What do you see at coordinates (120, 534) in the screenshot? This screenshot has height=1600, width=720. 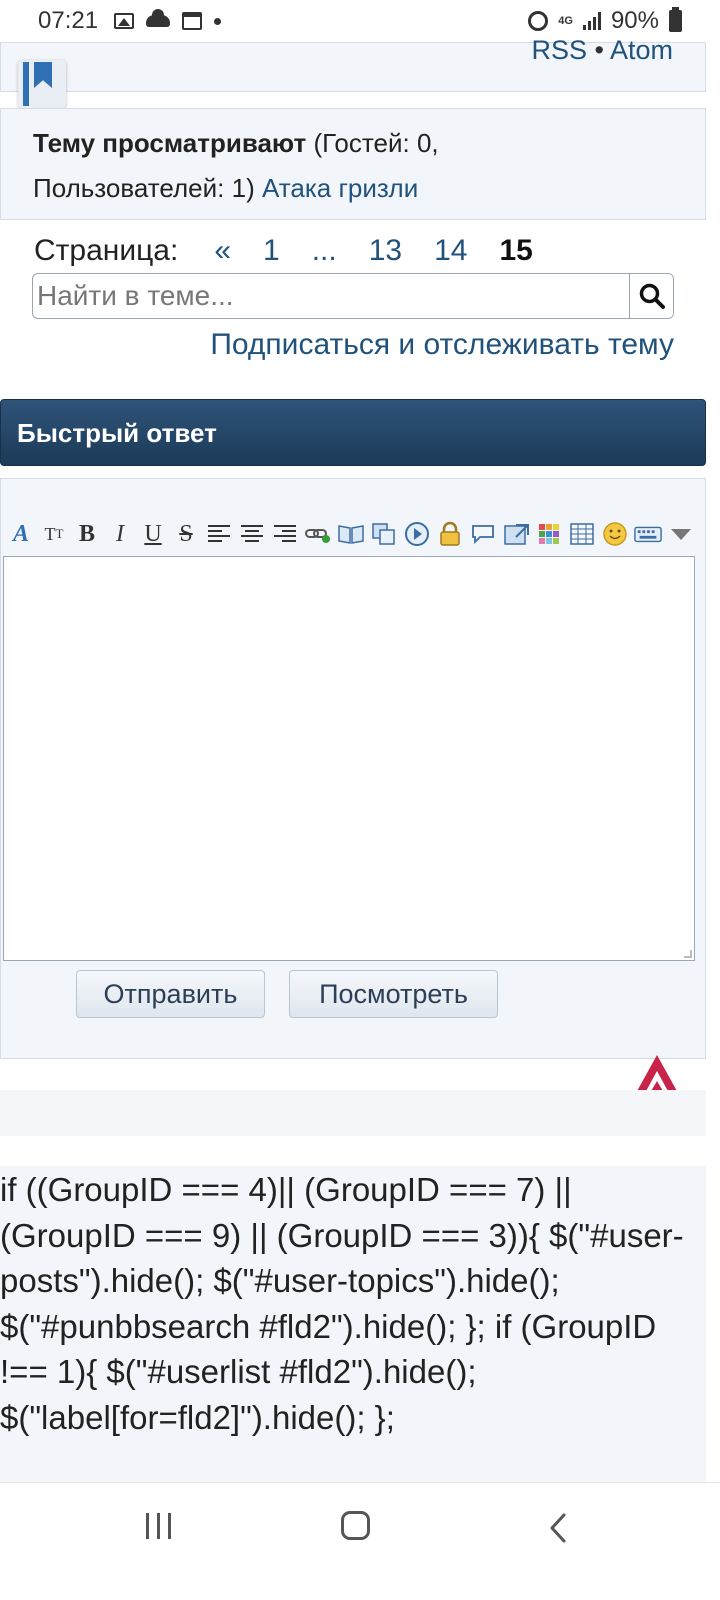 I see `italic-icon: I` at bounding box center [120, 534].